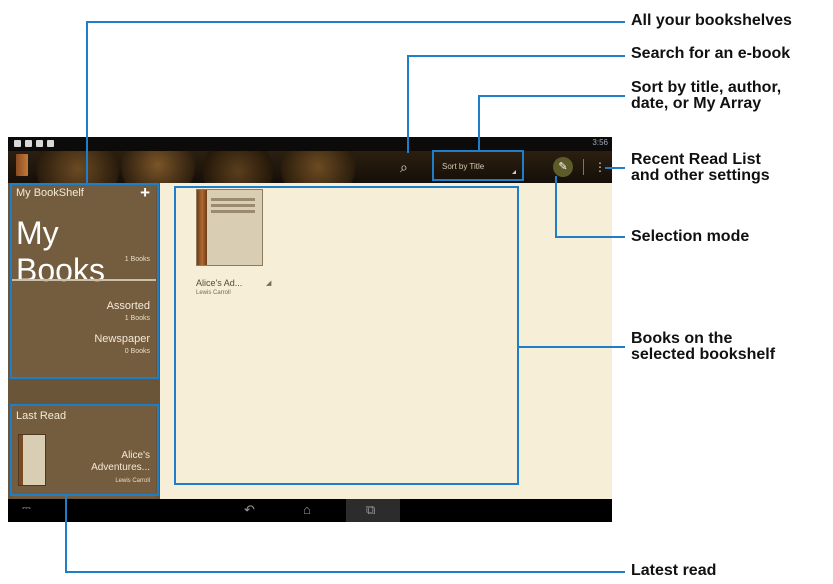 The image size is (833, 584). What do you see at coordinates (478, 165) in the screenshot?
I see `sort-highlight` at bounding box center [478, 165].